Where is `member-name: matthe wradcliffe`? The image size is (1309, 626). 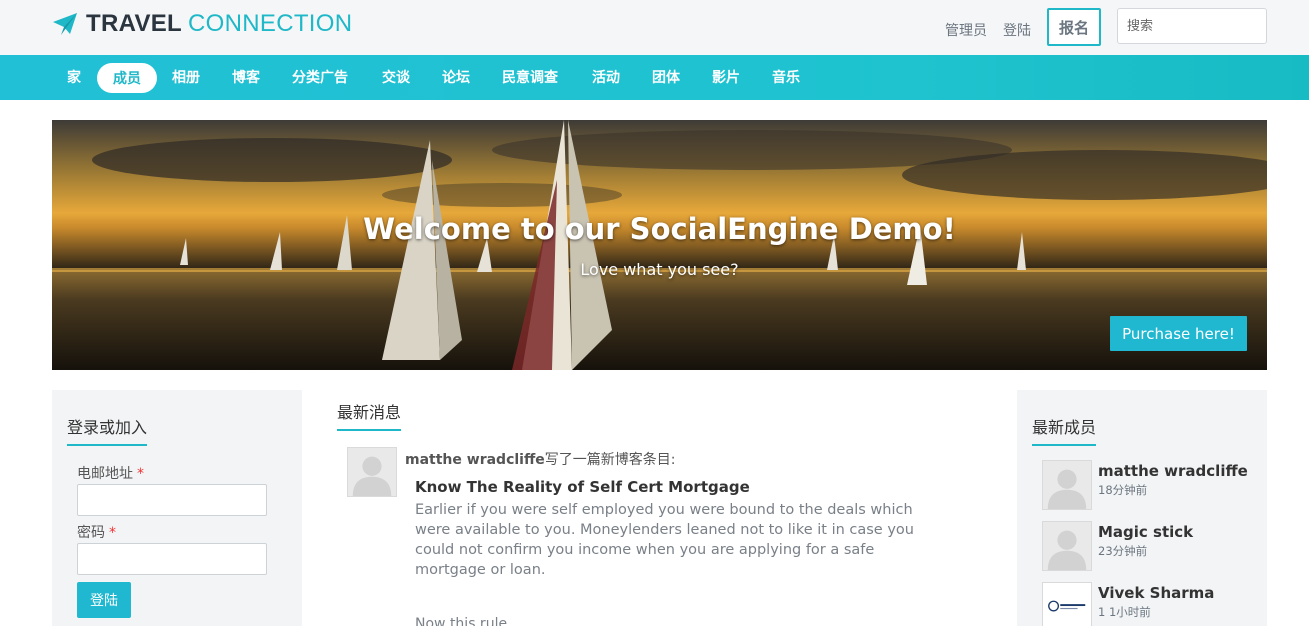
member-name: matthe wradcliffe is located at coordinates (1173, 471).